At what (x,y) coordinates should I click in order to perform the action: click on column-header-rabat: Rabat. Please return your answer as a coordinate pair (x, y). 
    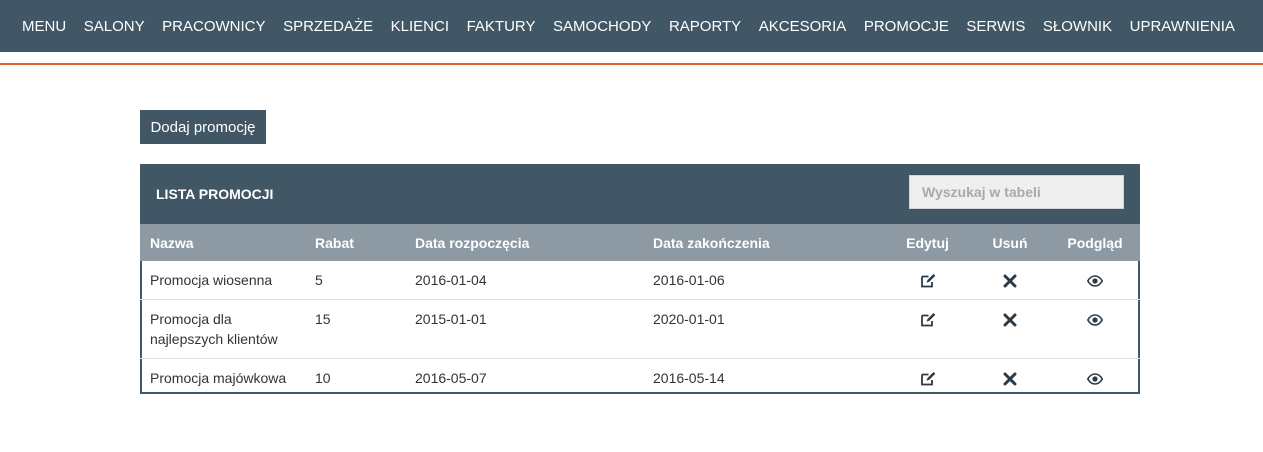
    Looking at the image, I should click on (355, 242).